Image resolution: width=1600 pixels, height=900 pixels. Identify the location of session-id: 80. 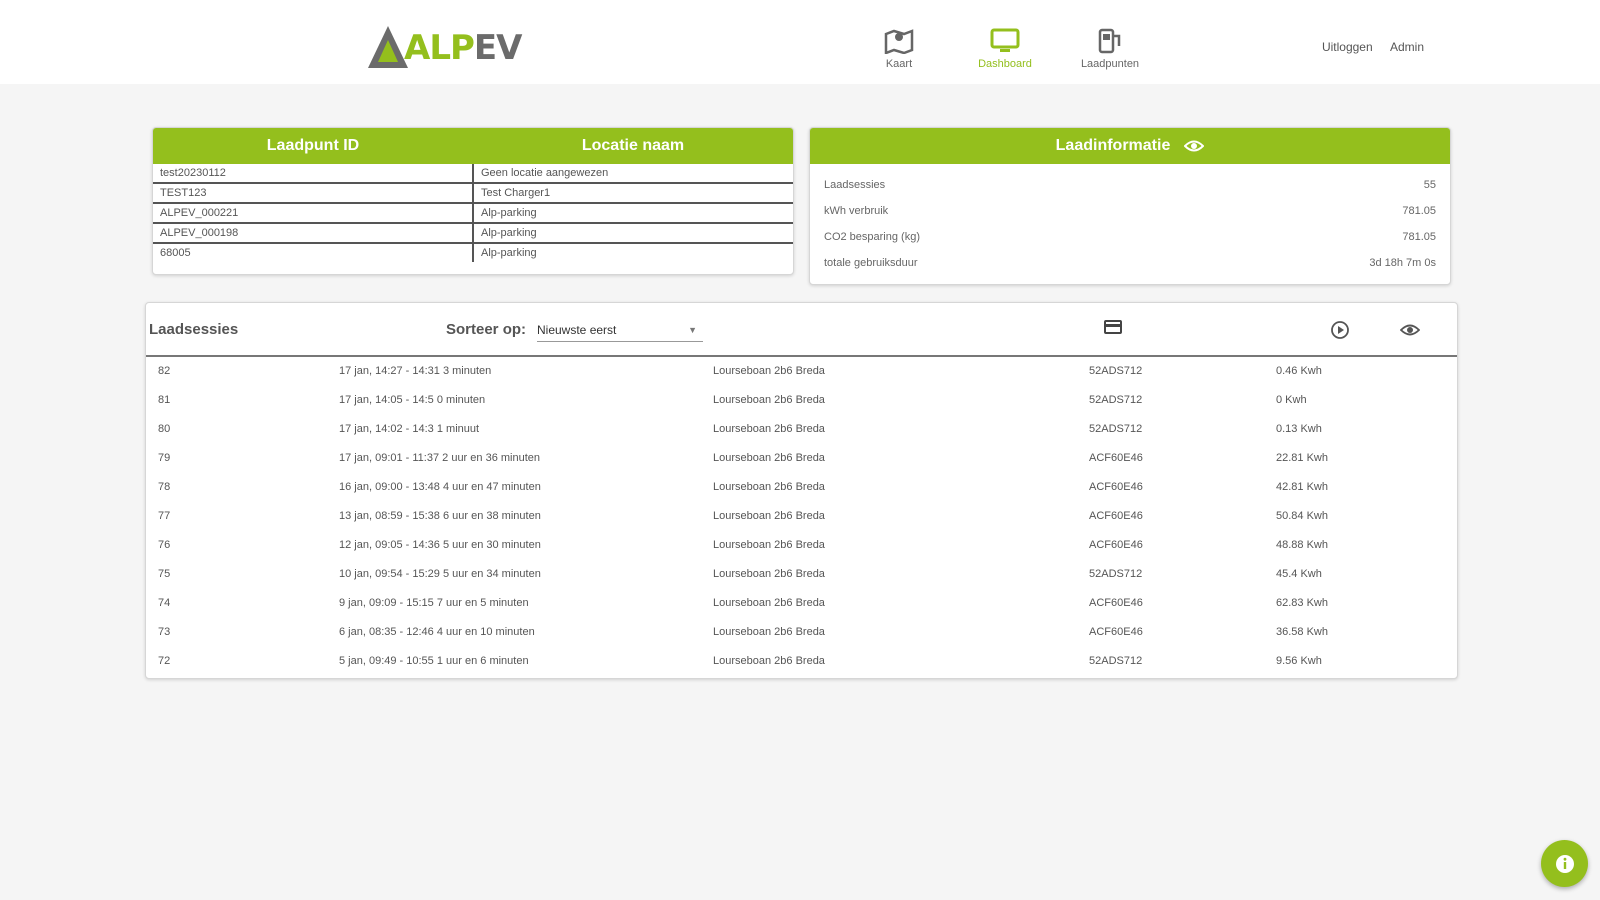
(164, 429).